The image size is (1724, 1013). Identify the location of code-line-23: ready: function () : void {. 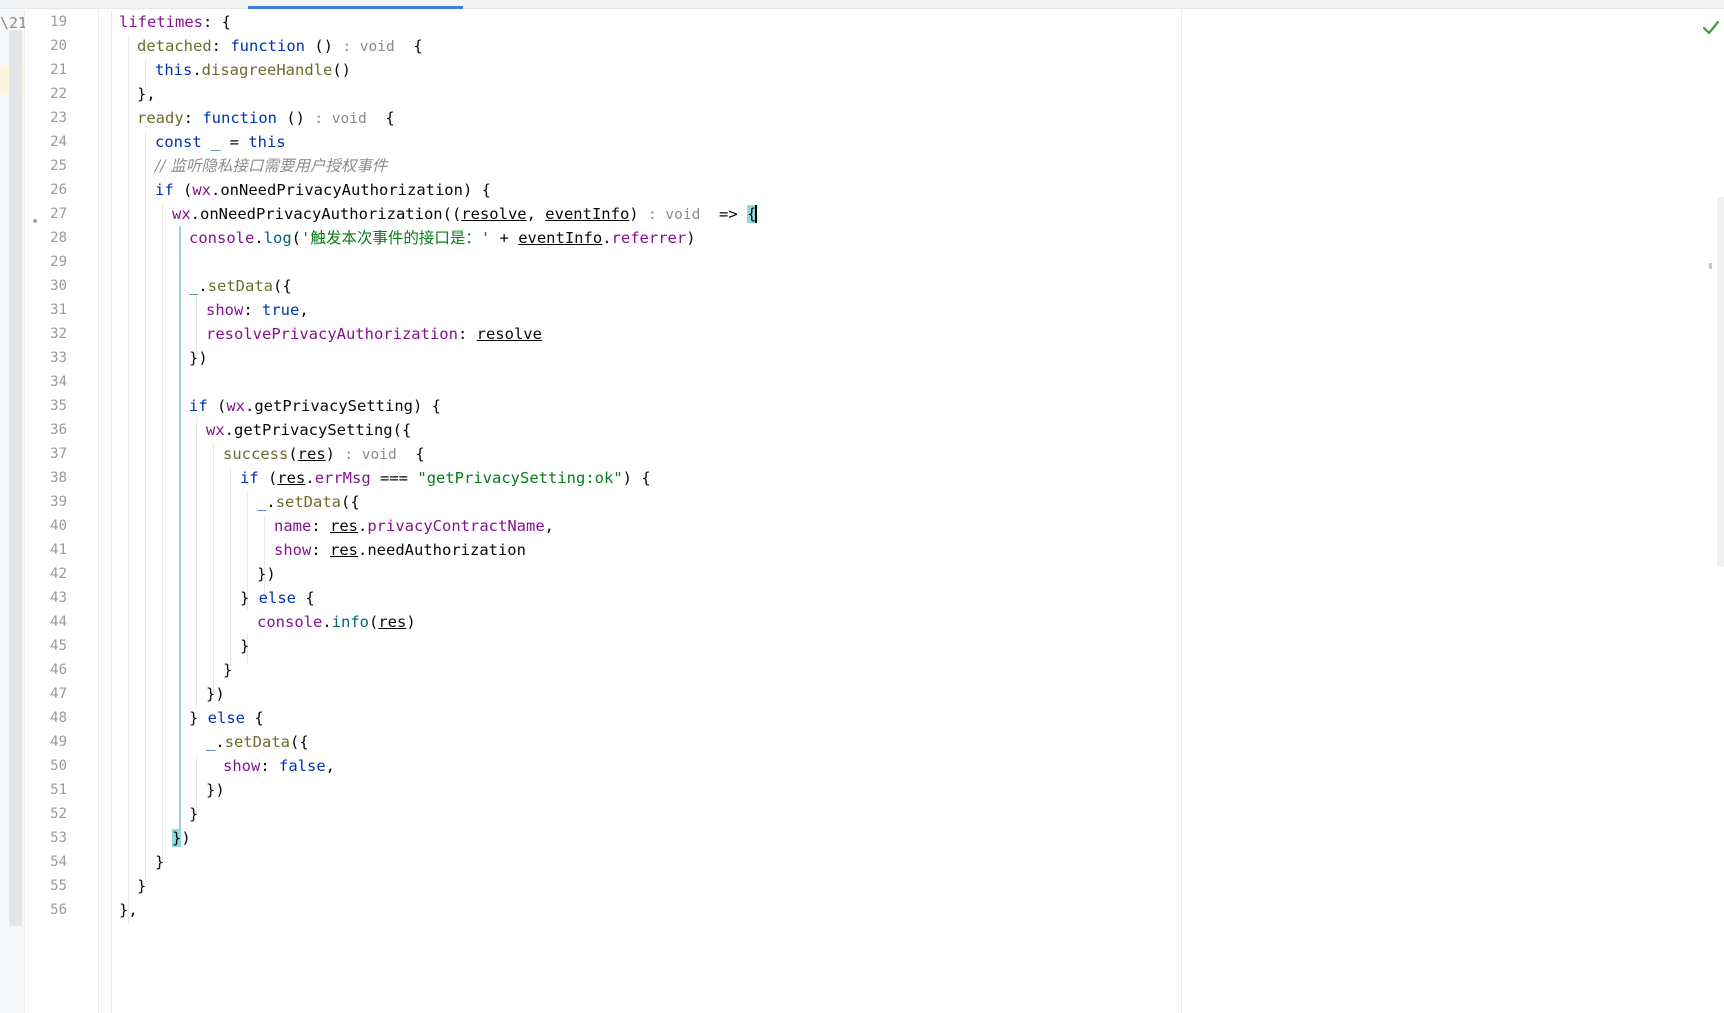
(266, 118).